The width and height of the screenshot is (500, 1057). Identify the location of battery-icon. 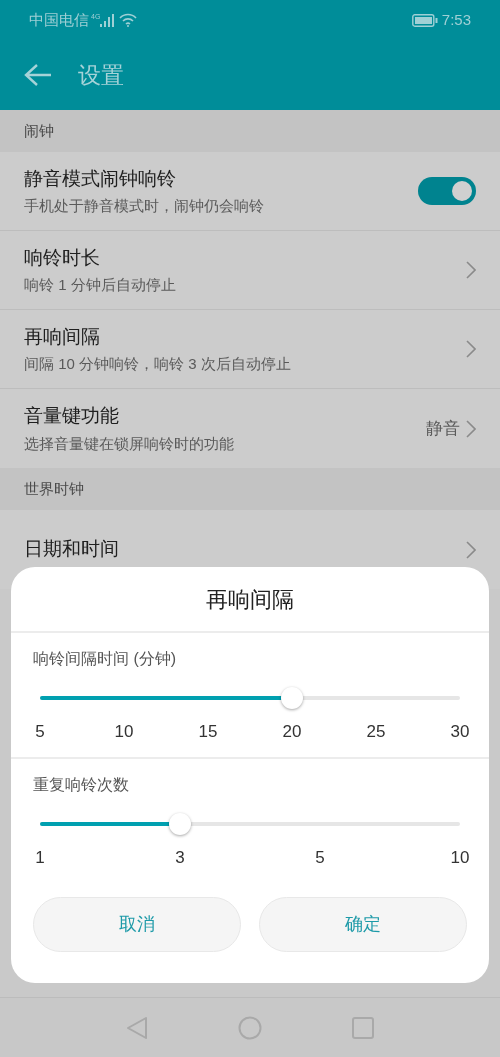
(424, 20).